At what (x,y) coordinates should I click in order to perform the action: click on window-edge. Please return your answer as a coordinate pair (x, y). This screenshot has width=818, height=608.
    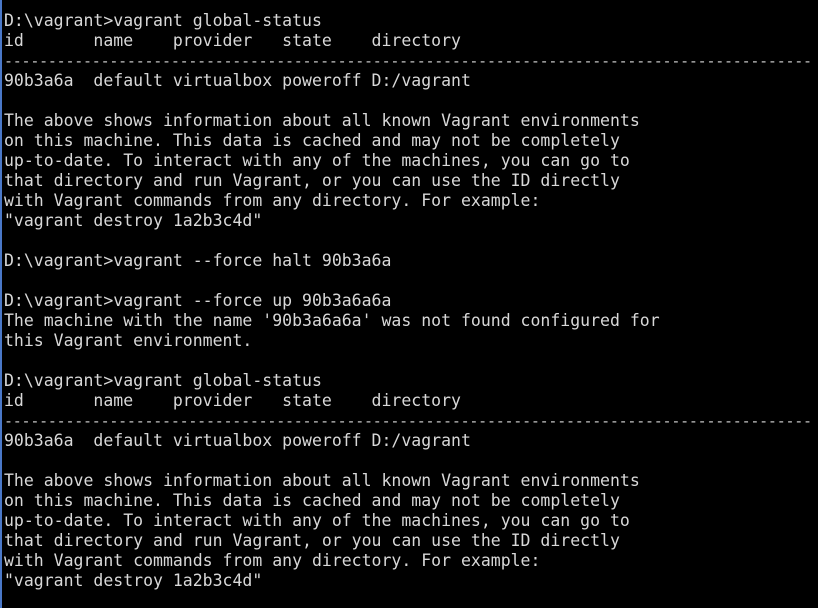
    Looking at the image, I should click on (1, 304).